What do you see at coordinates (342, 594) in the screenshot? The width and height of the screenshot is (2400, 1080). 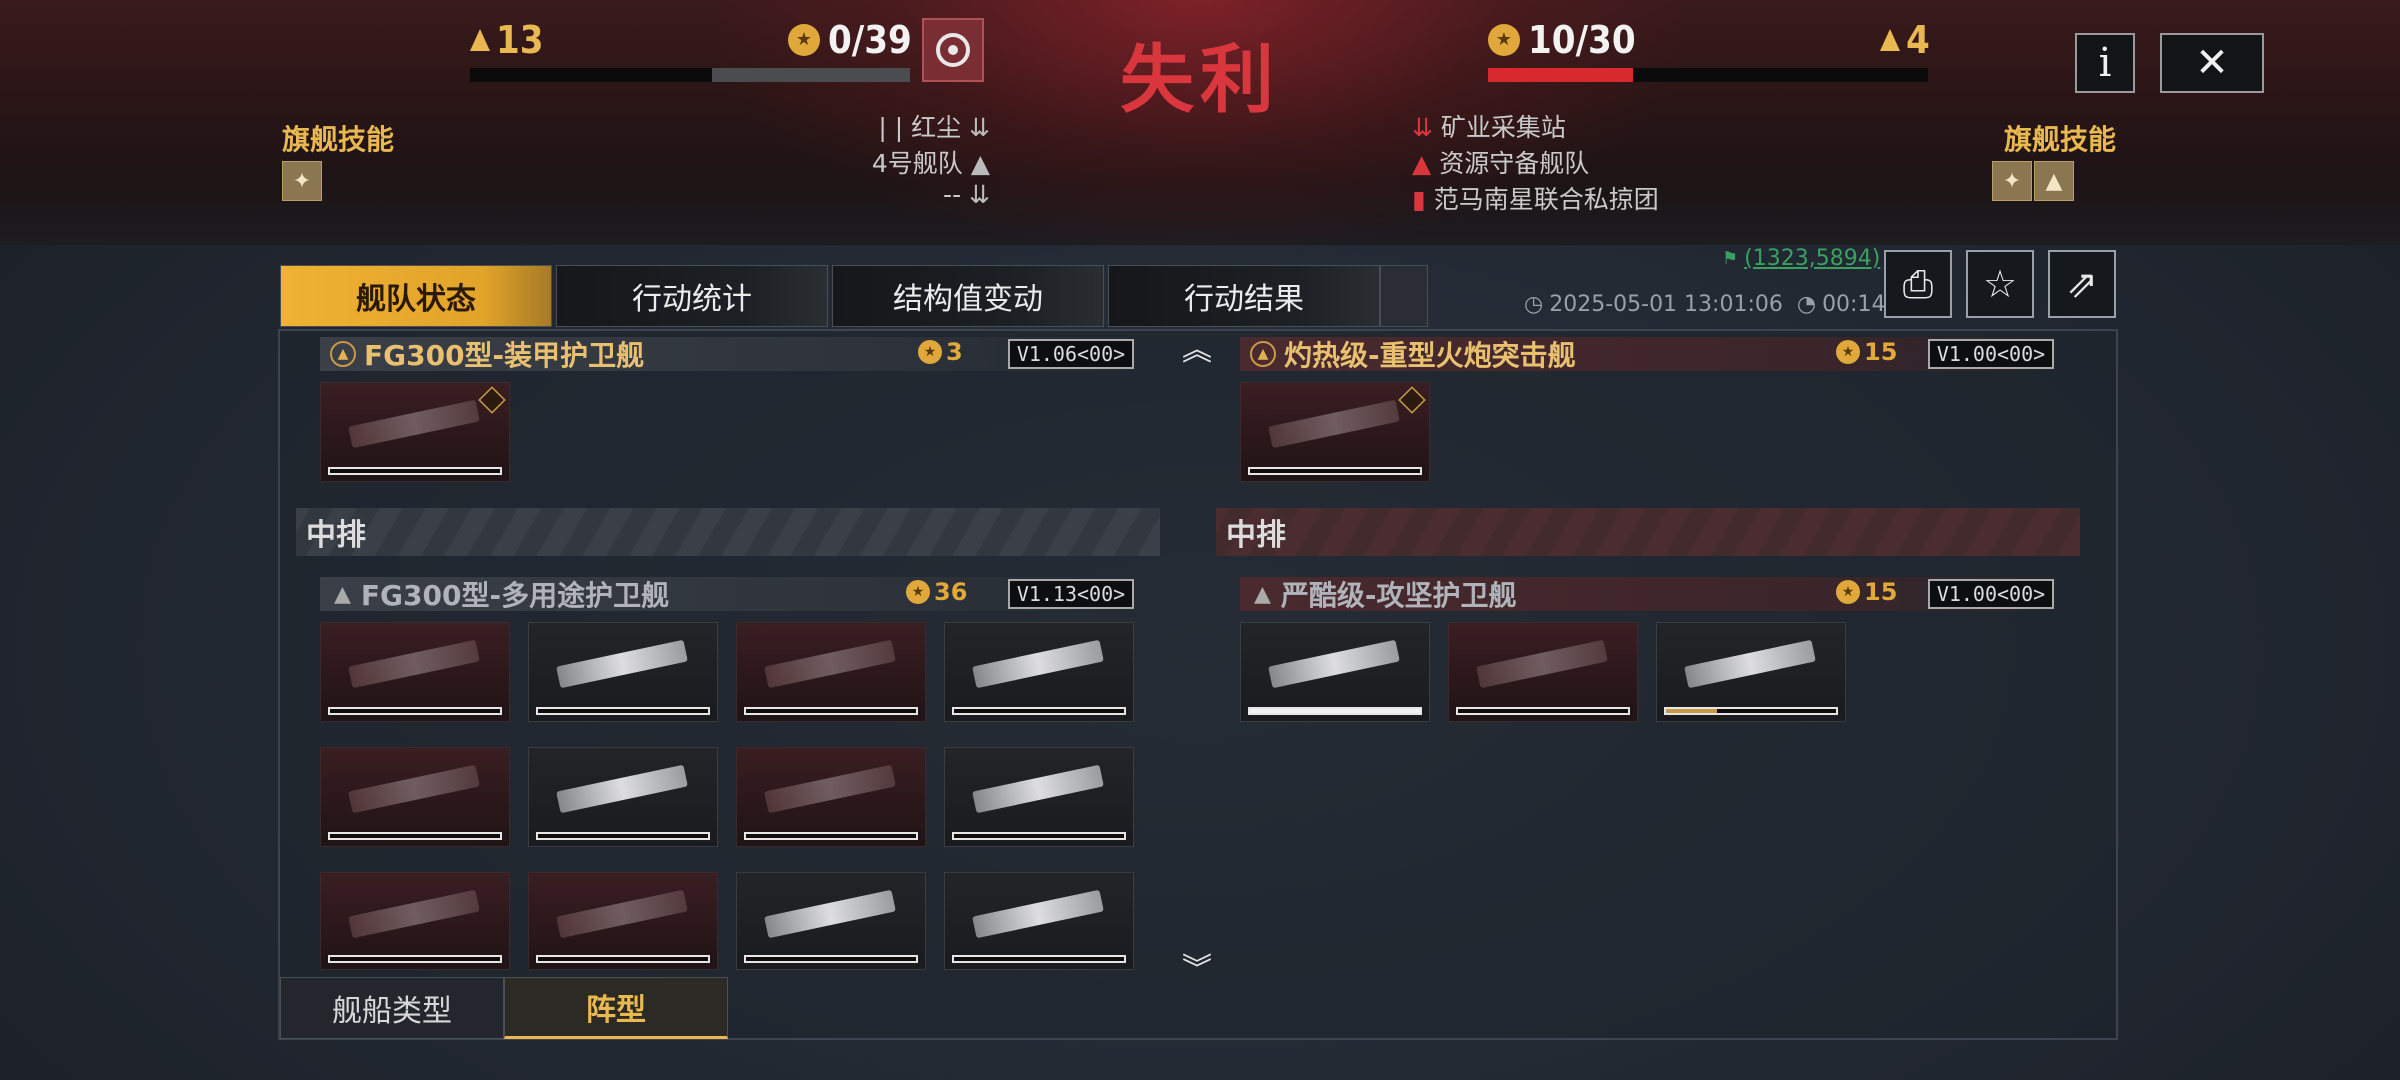 I see `rank-triangle-icon: ▲` at bounding box center [342, 594].